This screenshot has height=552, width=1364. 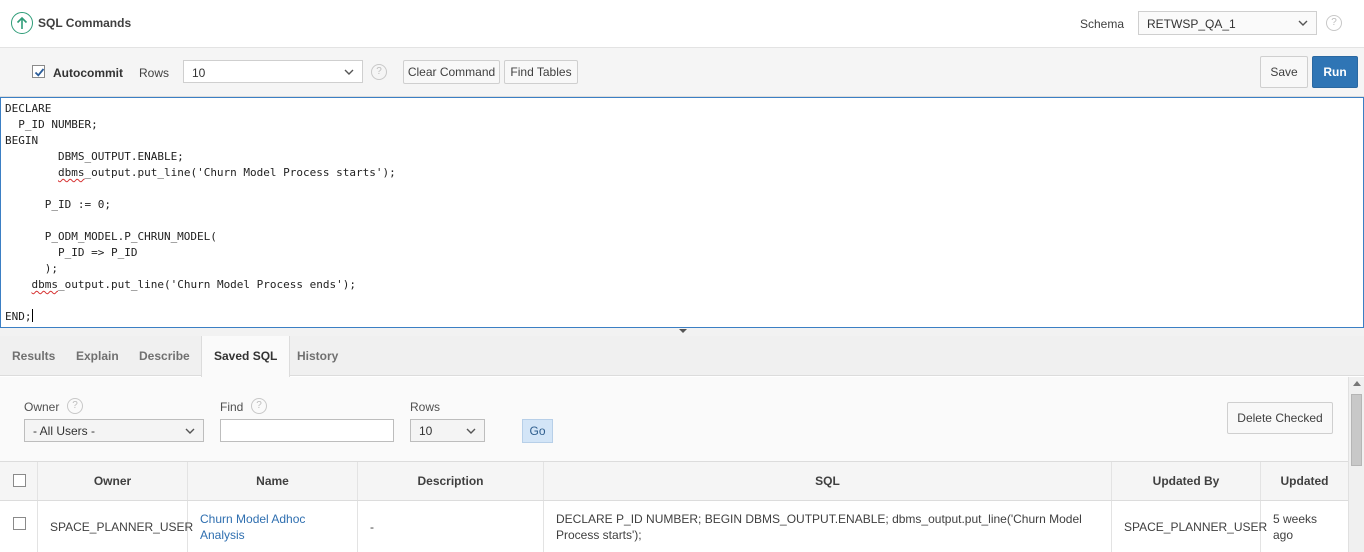 I want to click on column-header-description: Description, so click(x=451, y=481).